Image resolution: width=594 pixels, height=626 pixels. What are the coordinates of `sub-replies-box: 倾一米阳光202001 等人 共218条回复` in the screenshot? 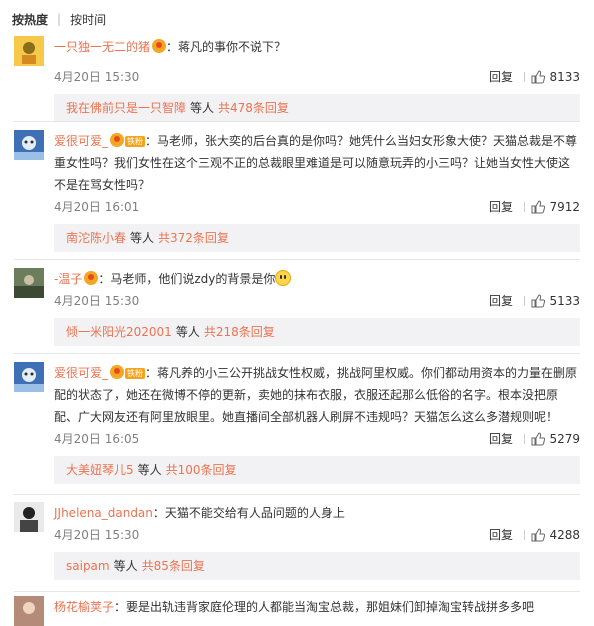 It's located at (317, 332).